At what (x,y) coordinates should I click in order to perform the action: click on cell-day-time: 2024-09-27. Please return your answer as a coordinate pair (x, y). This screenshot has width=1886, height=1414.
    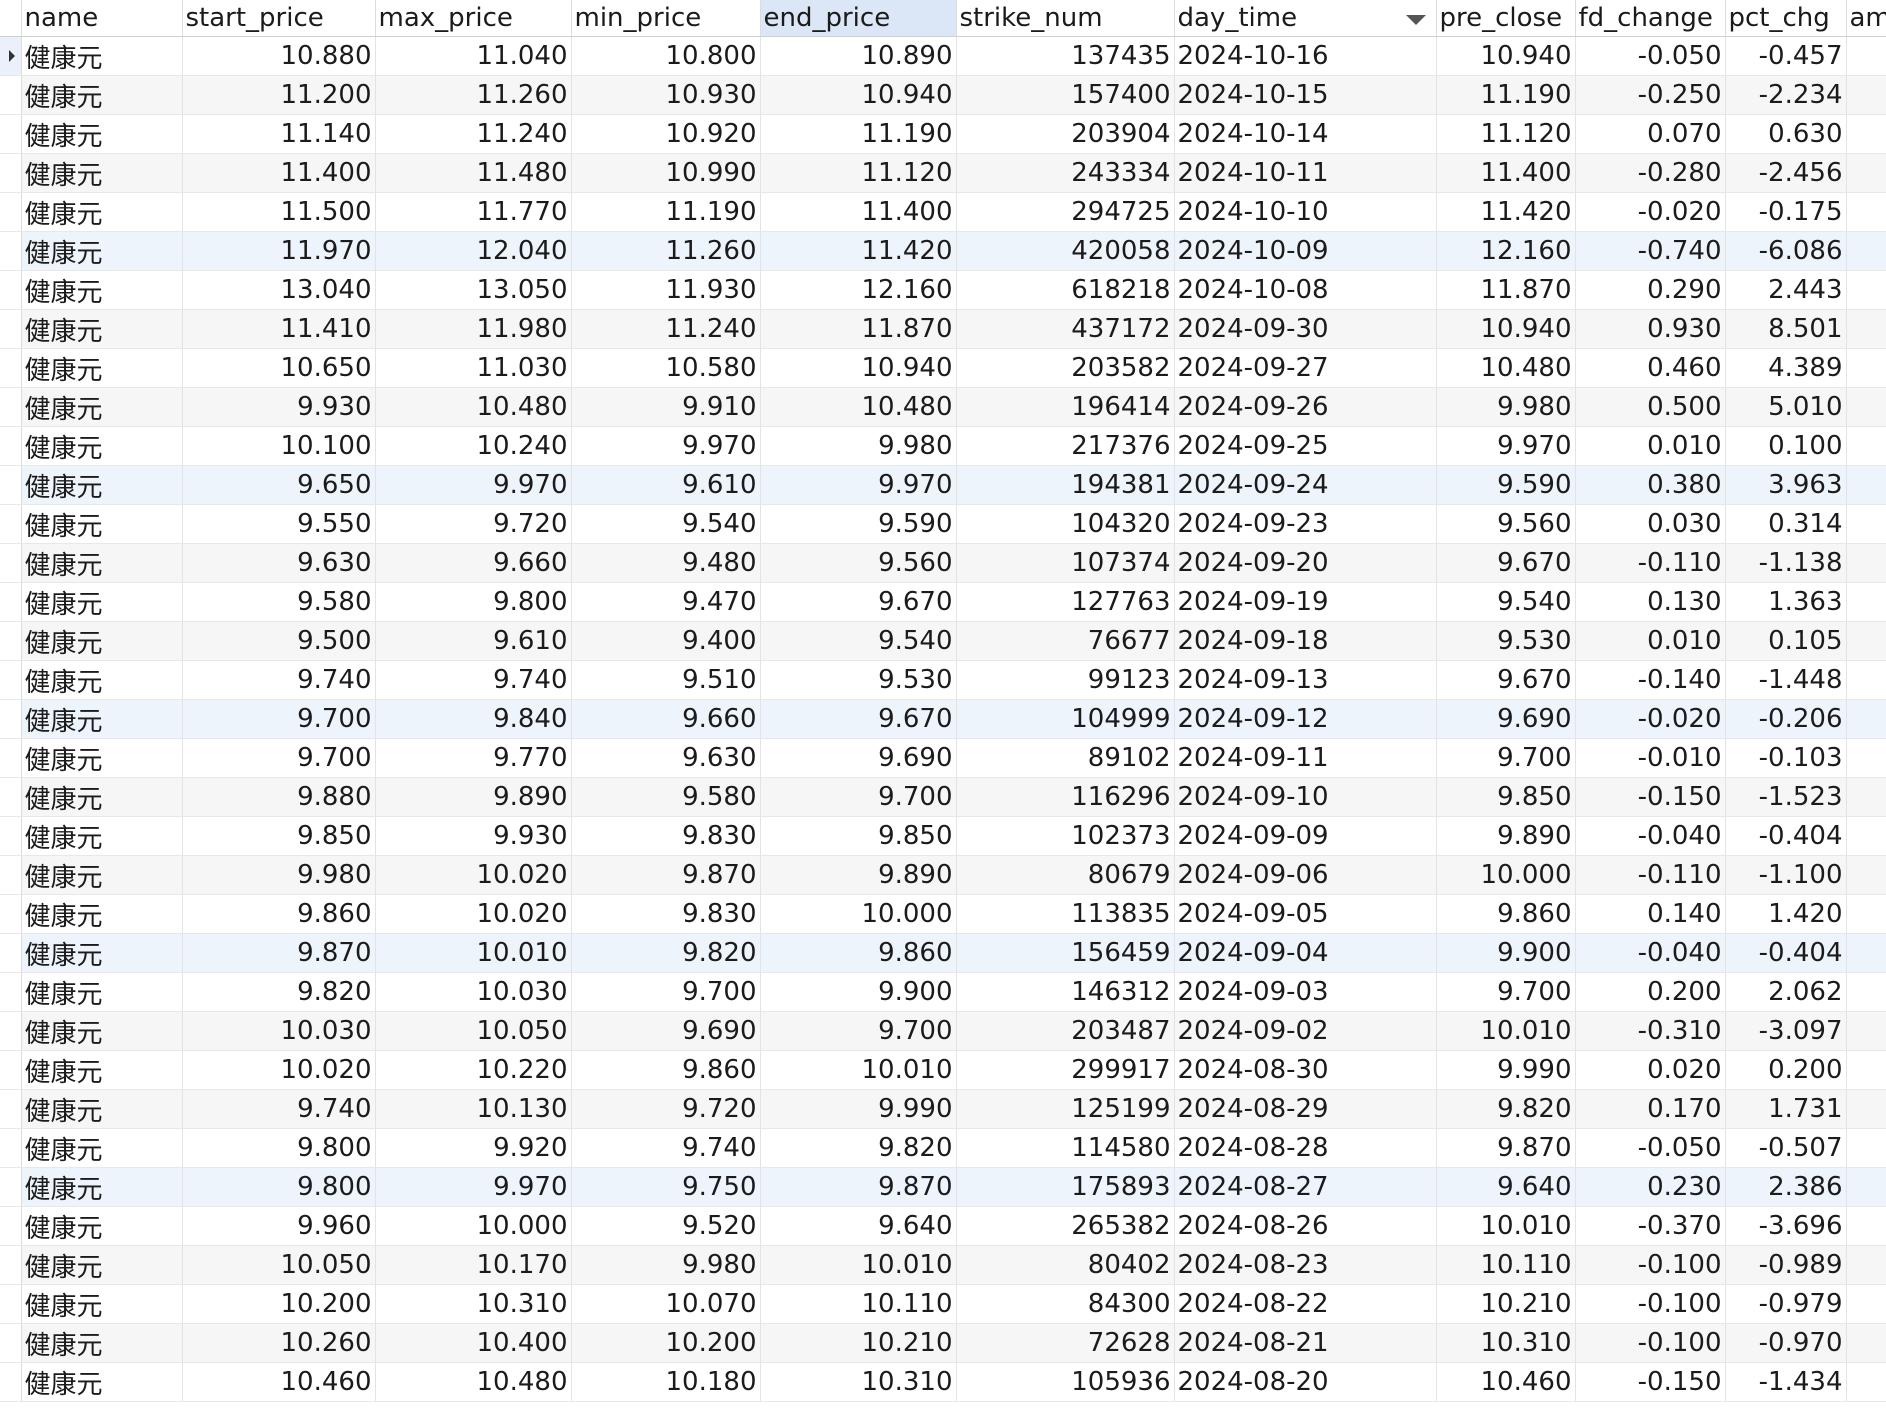
    Looking at the image, I should click on (1305, 368).